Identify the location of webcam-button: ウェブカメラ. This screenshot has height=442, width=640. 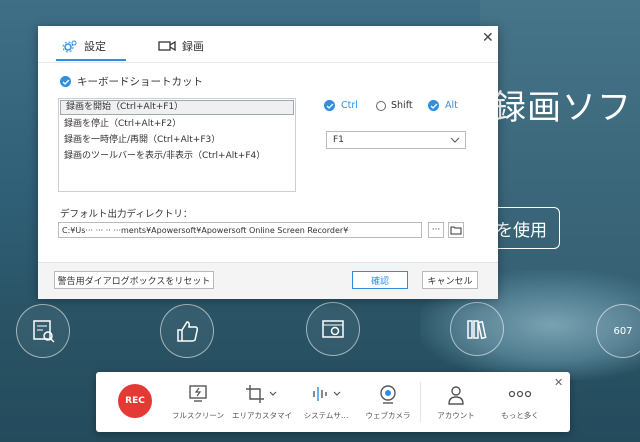
(388, 404).